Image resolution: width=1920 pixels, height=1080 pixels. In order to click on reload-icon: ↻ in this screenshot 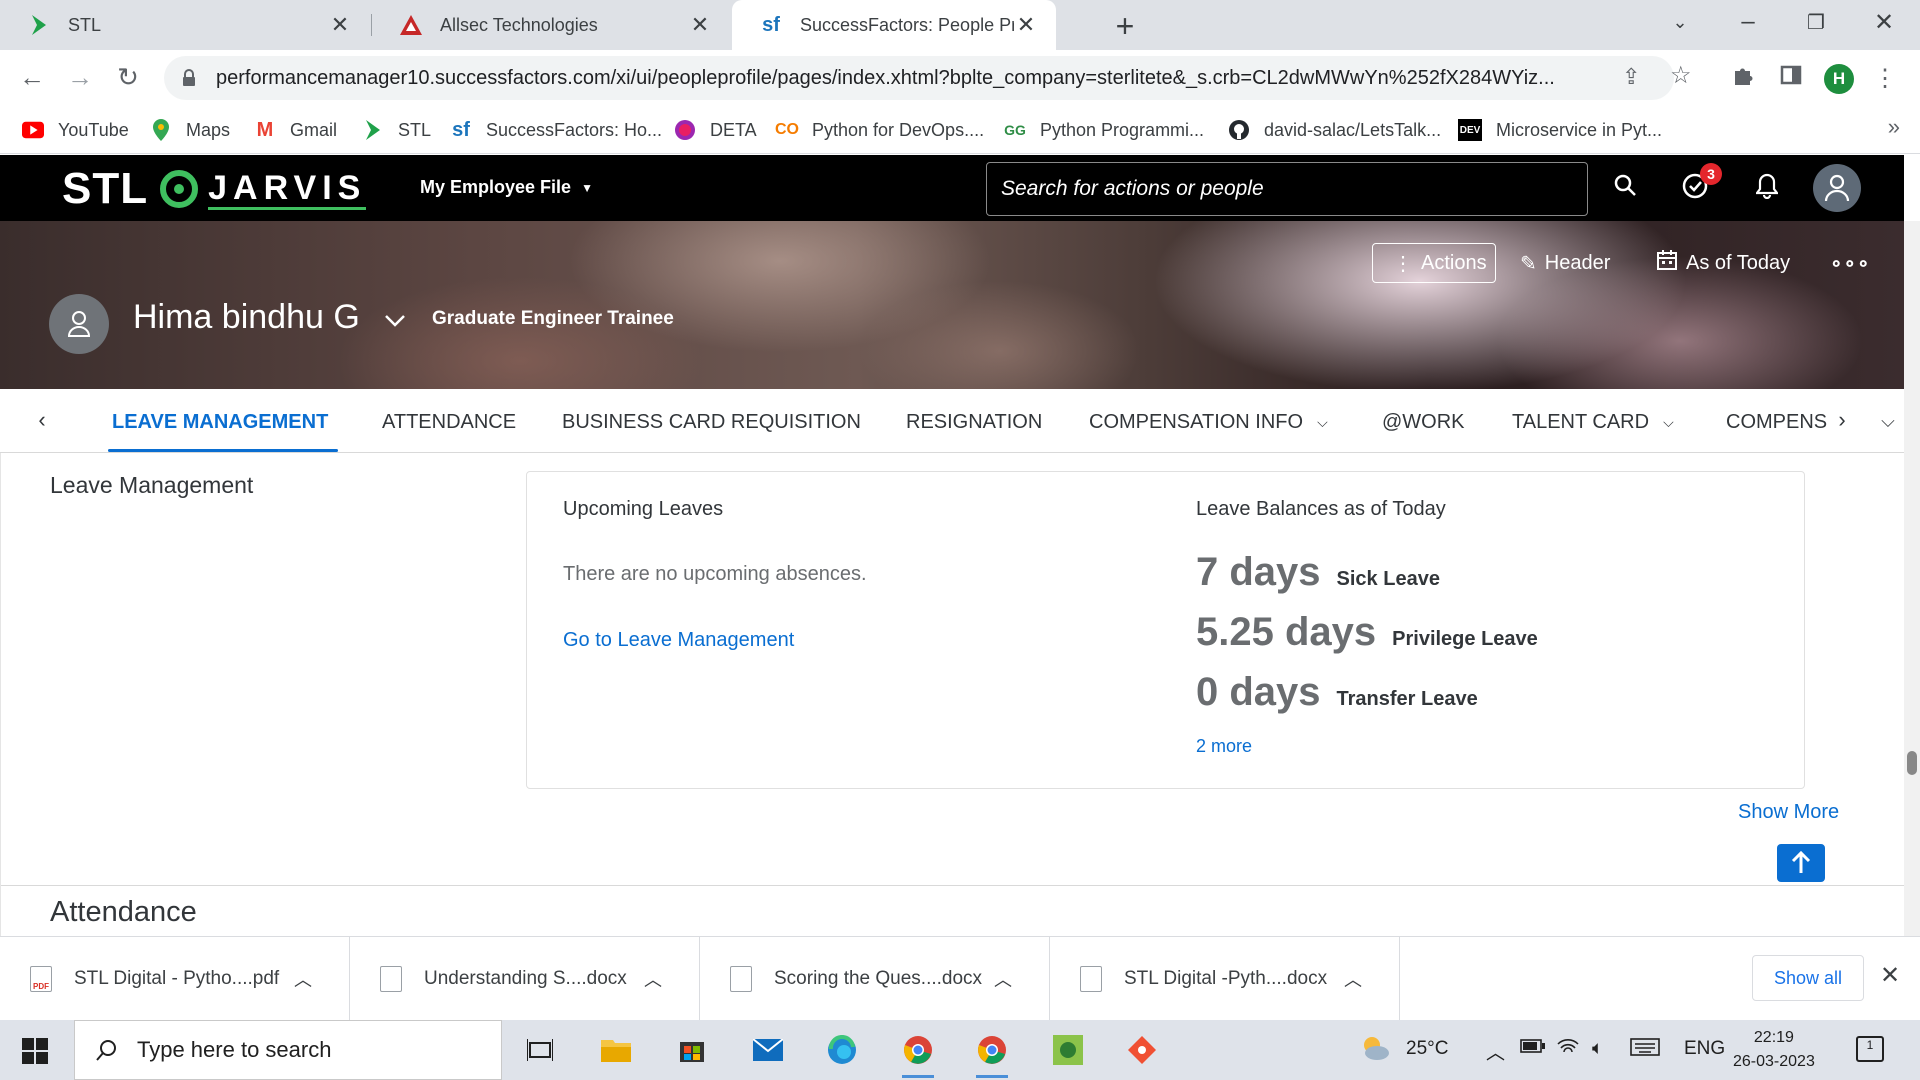, I will do `click(128, 77)`.